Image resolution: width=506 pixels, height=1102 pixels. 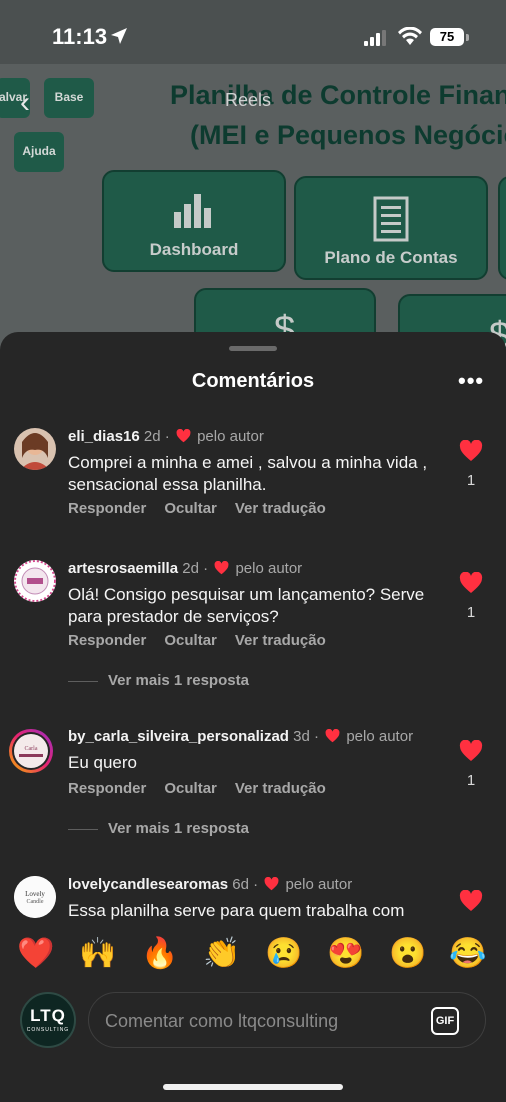 I want to click on bg-button-ajuda: Ajuda, so click(x=39, y=152).